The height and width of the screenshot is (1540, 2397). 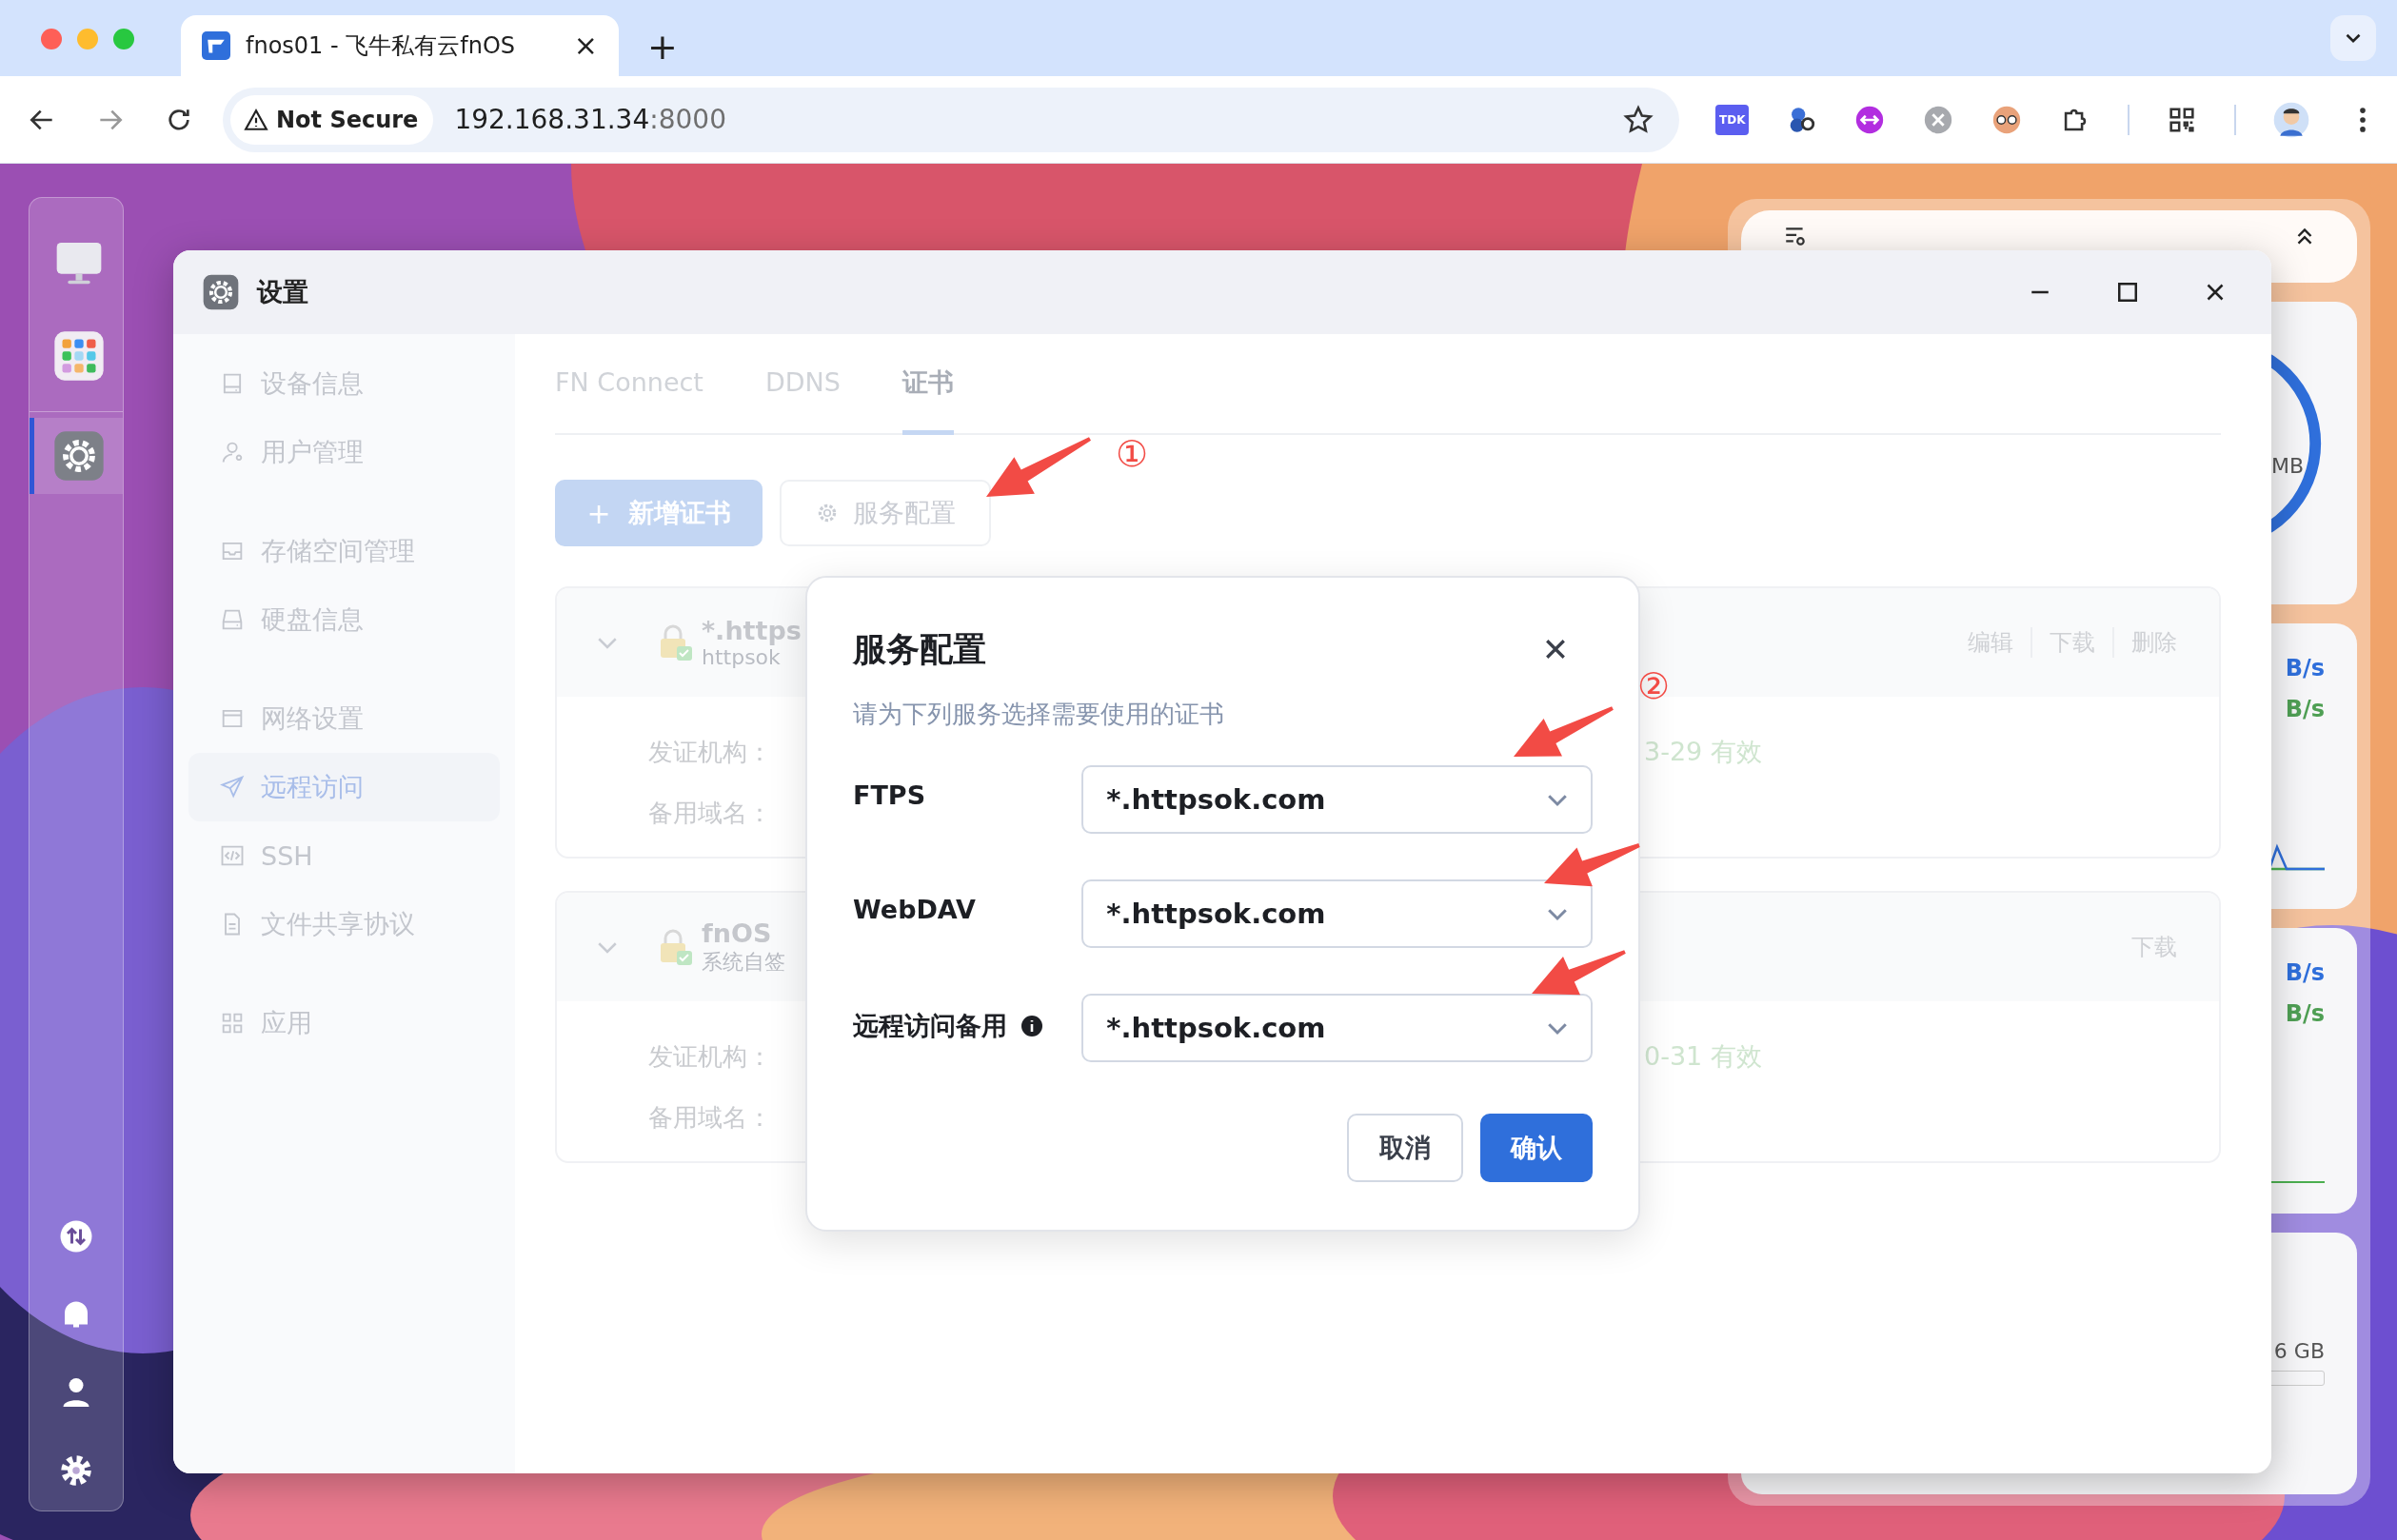 I want to click on bookmark-star-icon, so click(x=1638, y=119).